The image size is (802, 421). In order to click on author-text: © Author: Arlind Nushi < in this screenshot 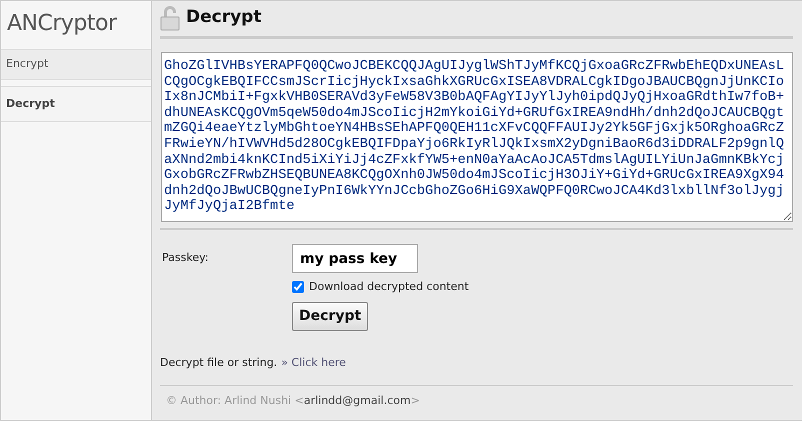, I will do `click(235, 401)`.